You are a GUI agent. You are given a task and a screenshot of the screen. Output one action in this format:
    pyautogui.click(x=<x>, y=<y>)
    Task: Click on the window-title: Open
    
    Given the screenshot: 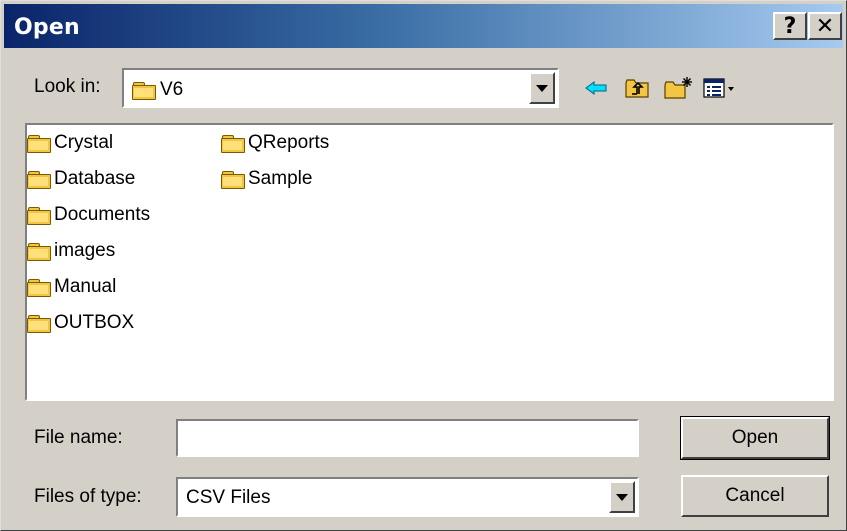 What is the action you would take?
    pyautogui.click(x=47, y=27)
    